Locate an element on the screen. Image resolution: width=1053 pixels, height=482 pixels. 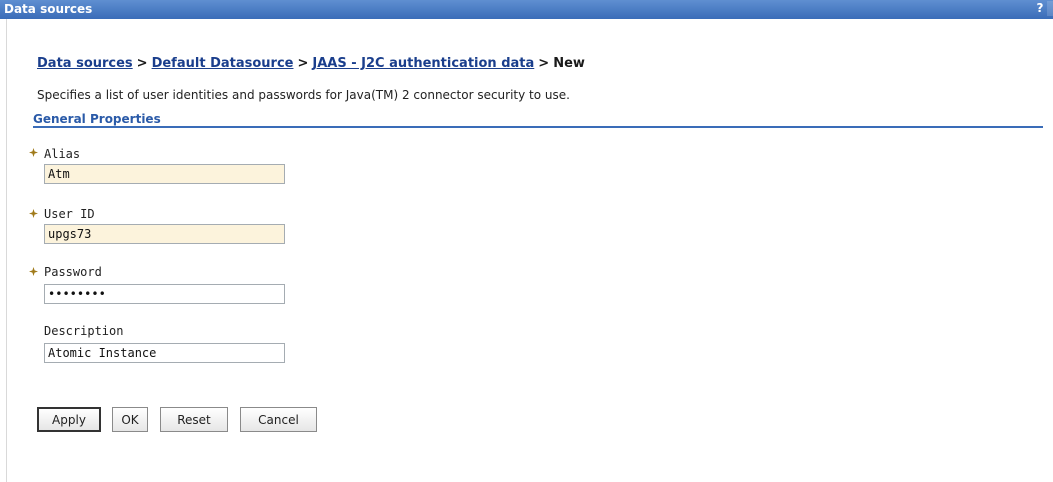
help-icon: ? is located at coordinates (1040, 8).